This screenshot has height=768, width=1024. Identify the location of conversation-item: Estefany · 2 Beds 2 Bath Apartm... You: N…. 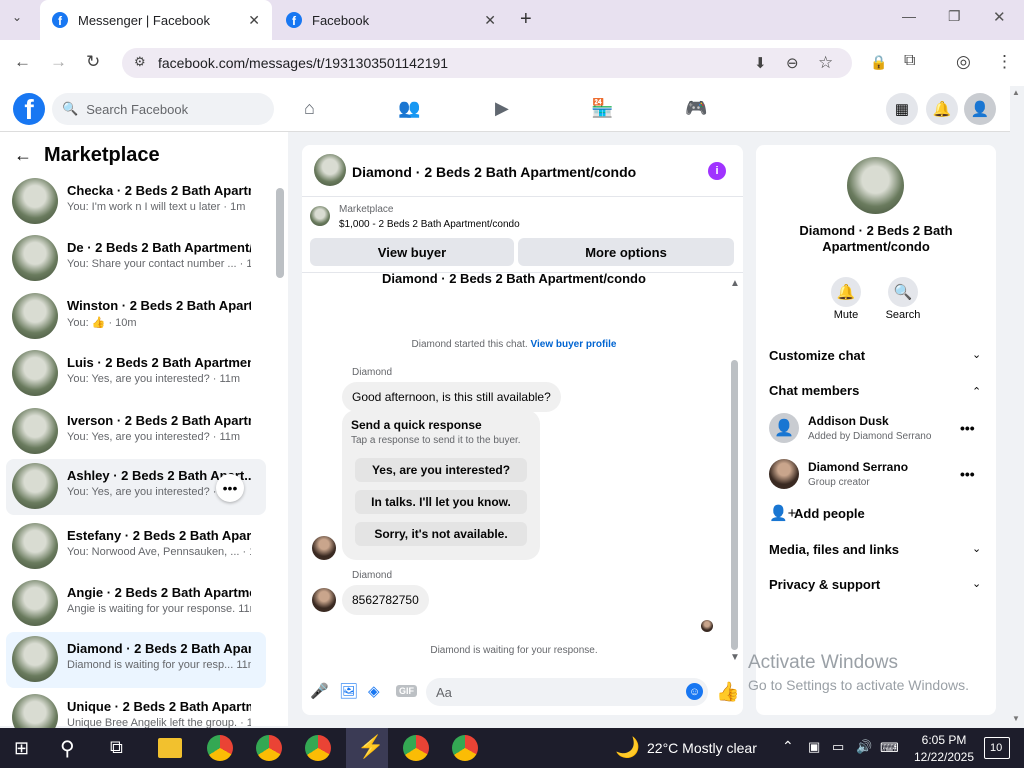
(136, 547).